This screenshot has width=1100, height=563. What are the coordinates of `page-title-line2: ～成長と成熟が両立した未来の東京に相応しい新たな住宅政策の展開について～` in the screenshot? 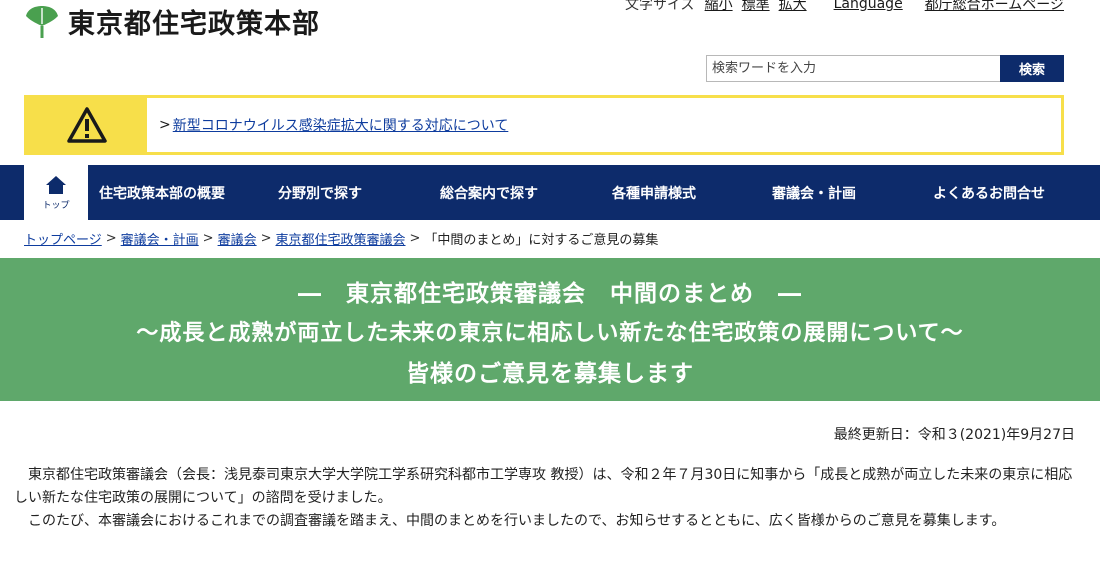 It's located at (550, 333).